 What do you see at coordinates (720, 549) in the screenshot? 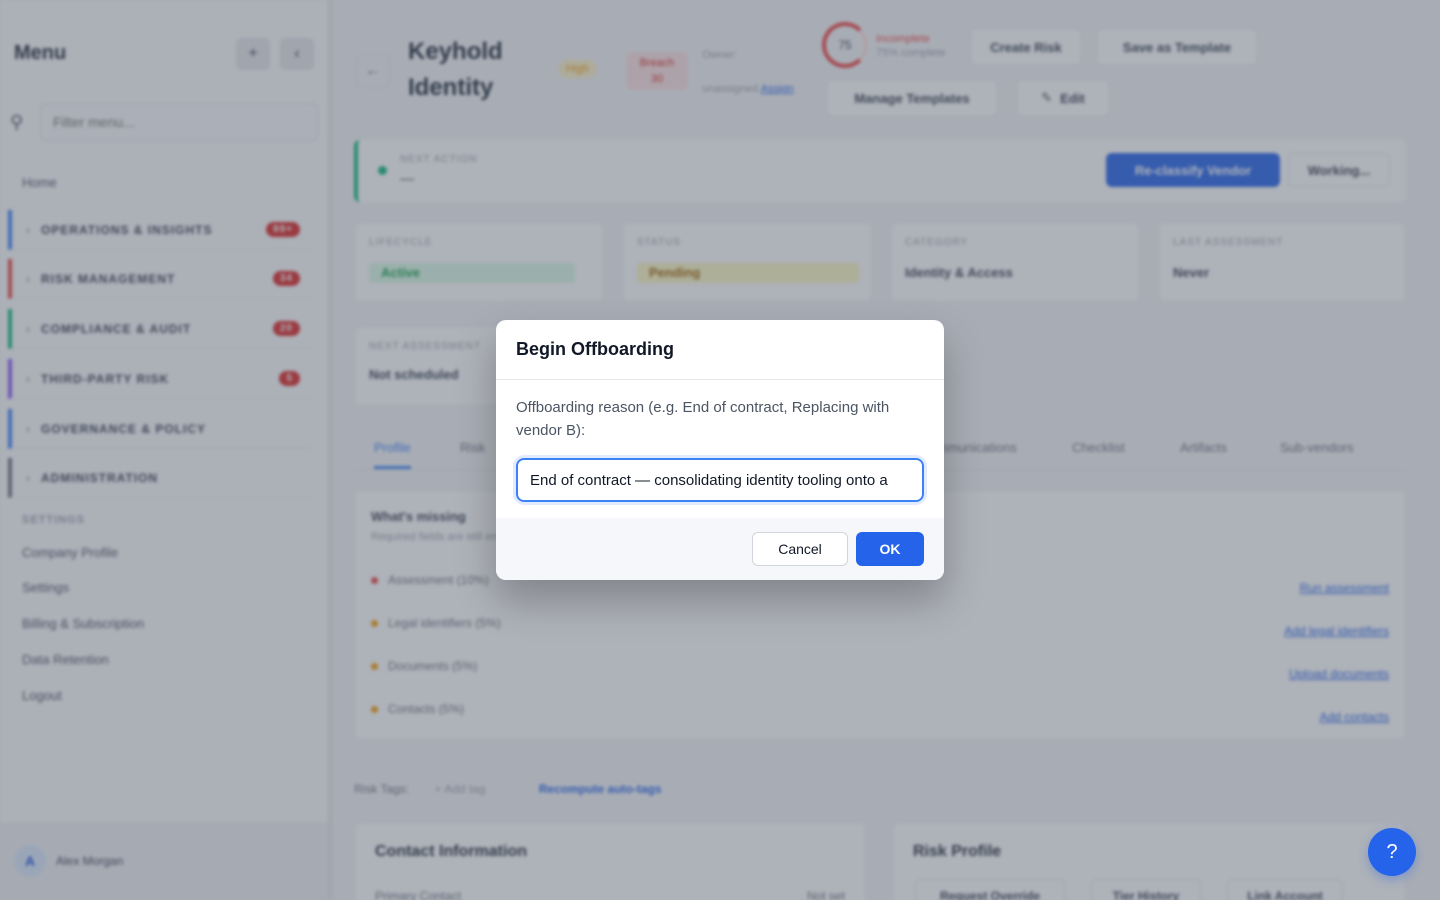
I see `dialog-footer: Cancel OK` at bounding box center [720, 549].